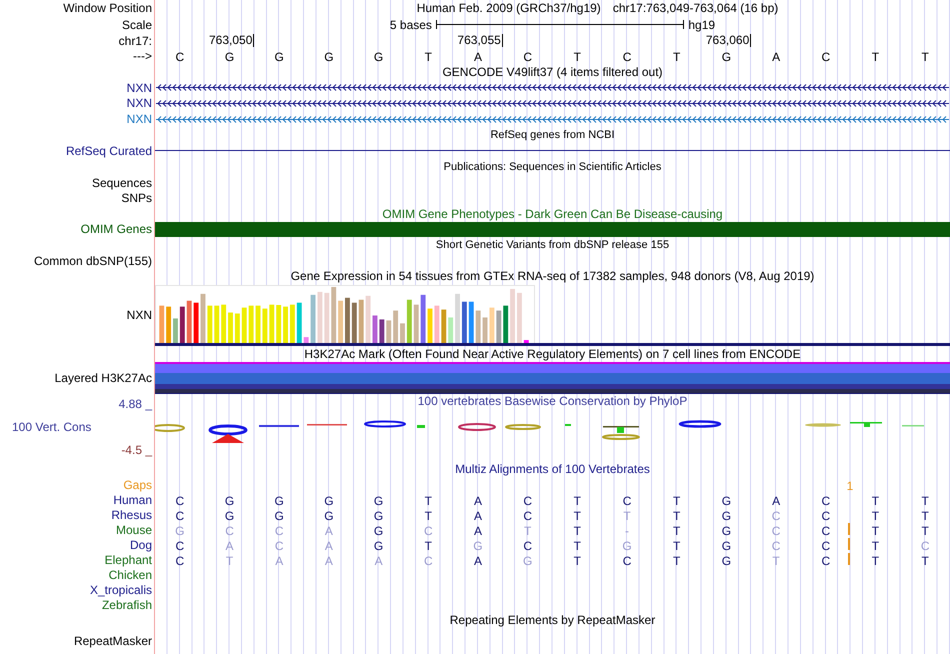  I want to click on browser-title: chr17:763,049-763,064 (16 bp), so click(695, 8).